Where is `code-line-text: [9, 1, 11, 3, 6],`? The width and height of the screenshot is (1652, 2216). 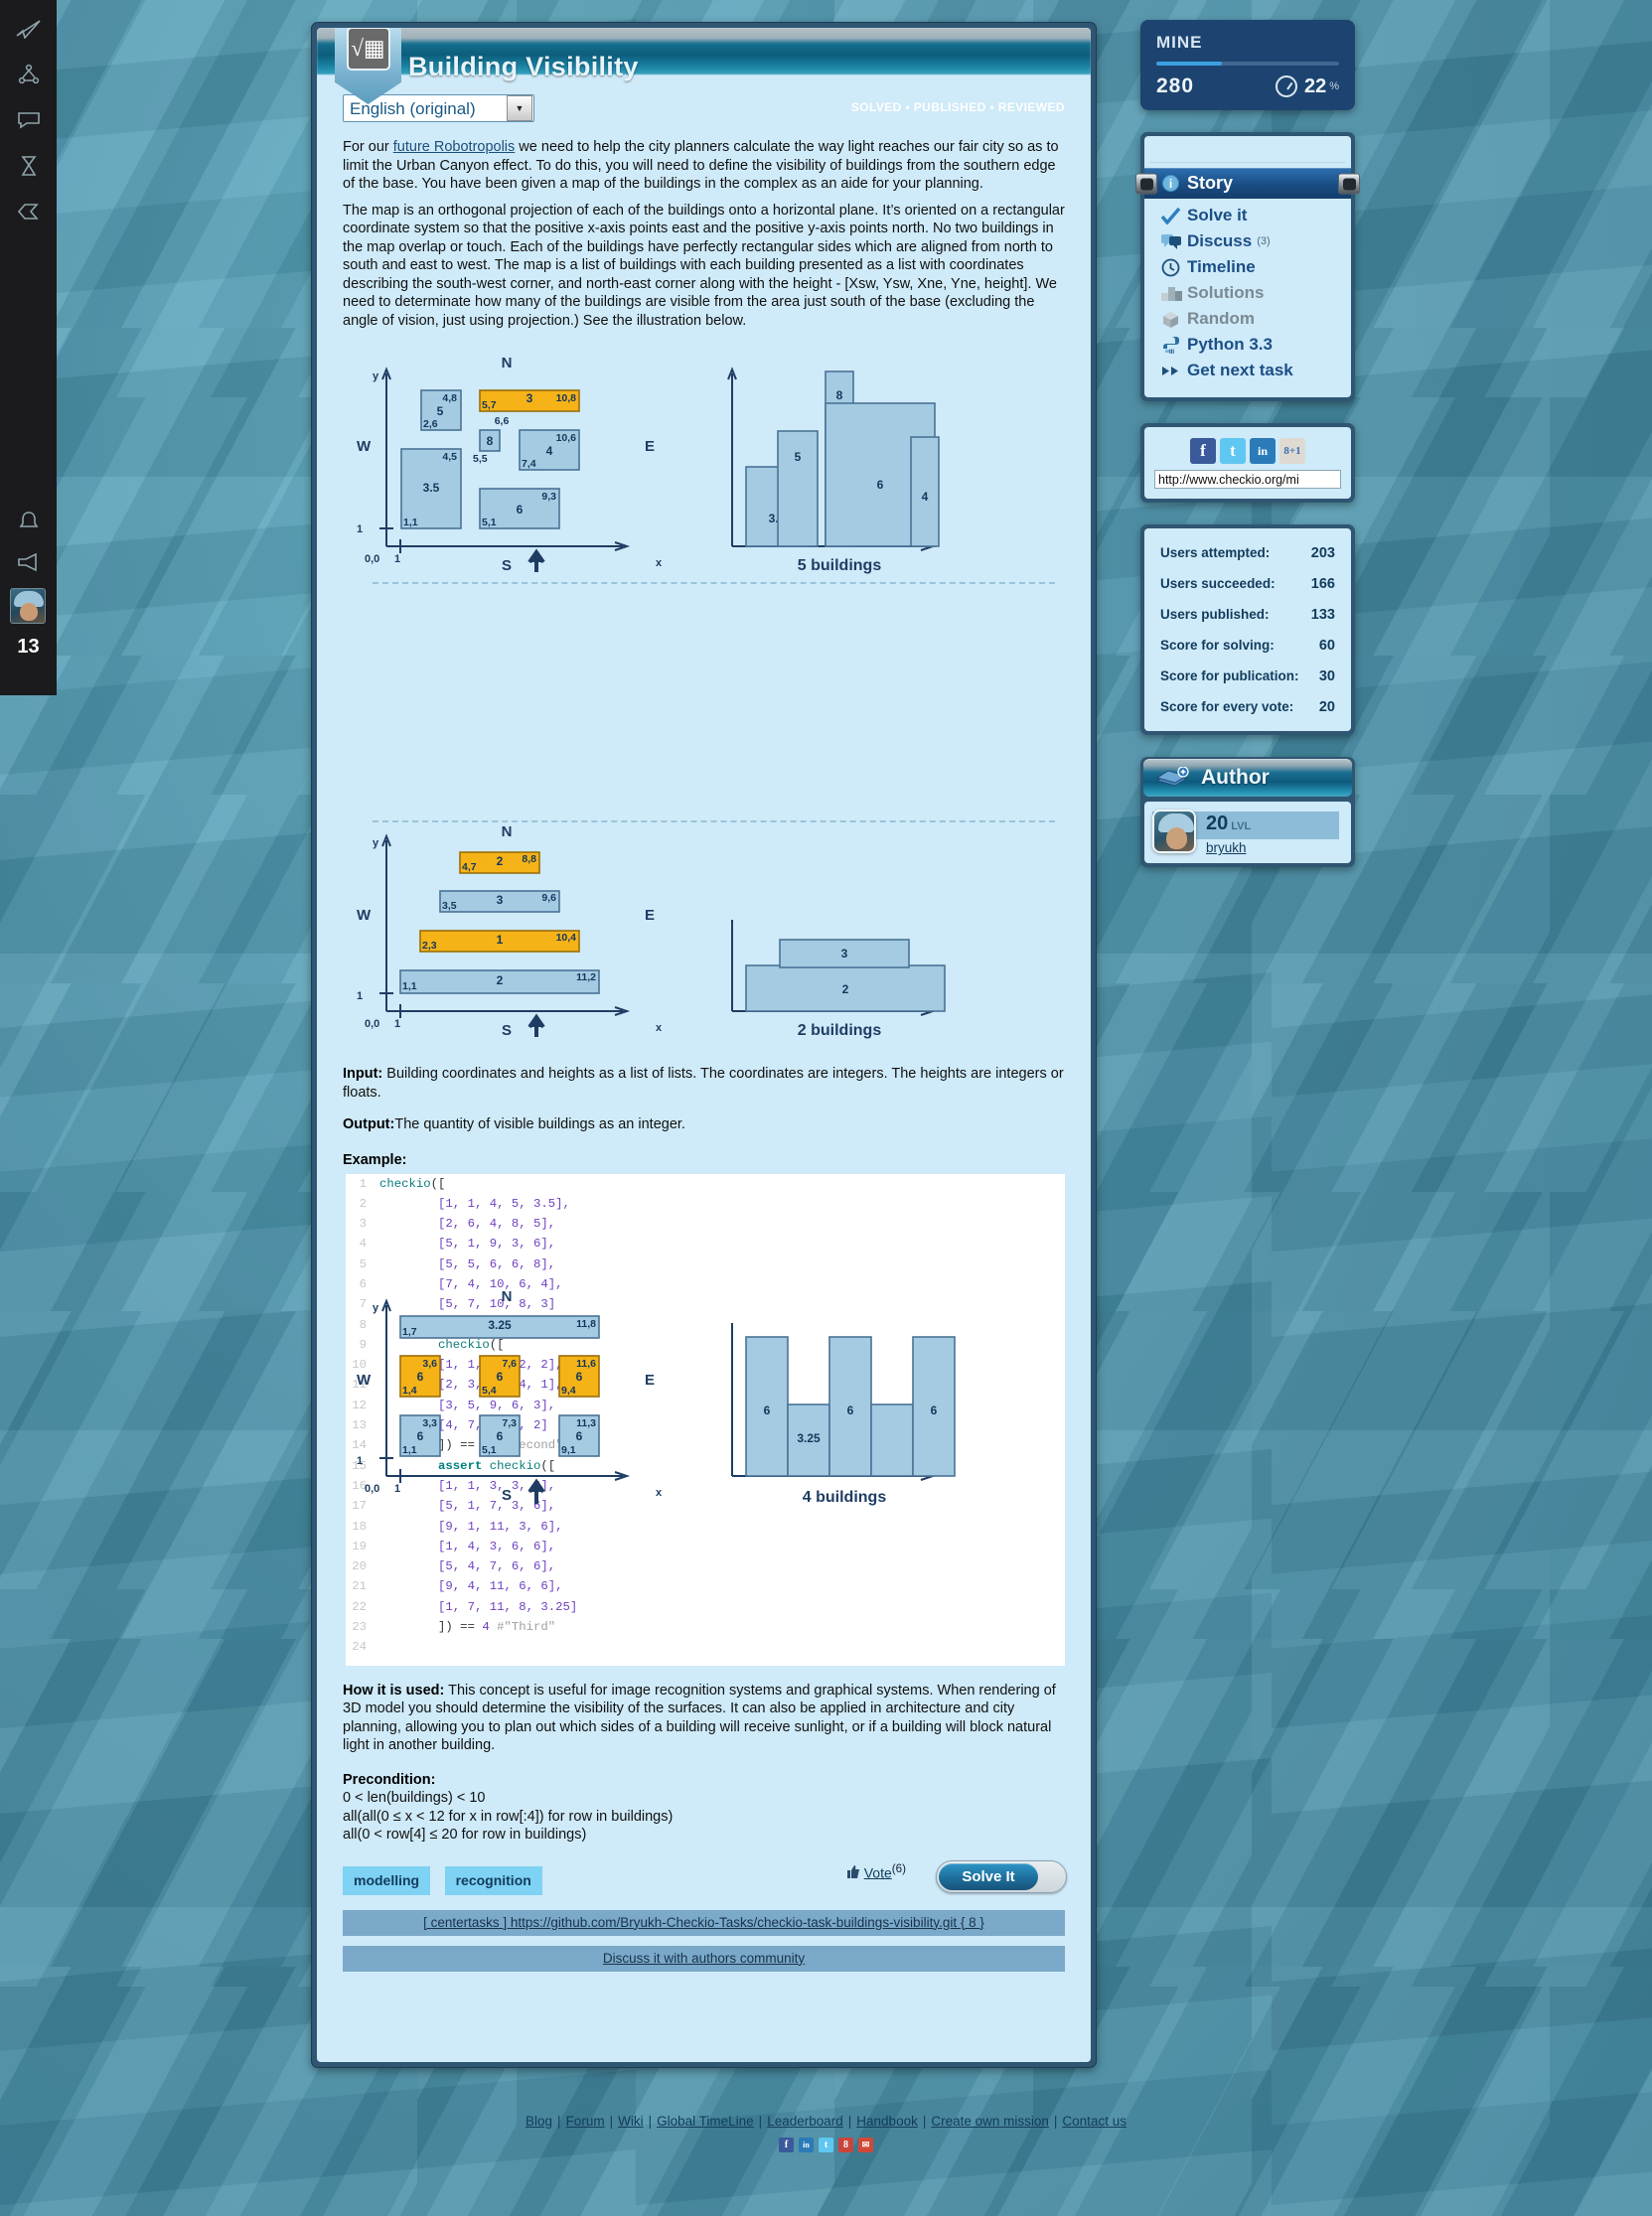 code-line-text: [9, 1, 11, 3, 6], is located at coordinates (501, 1526).